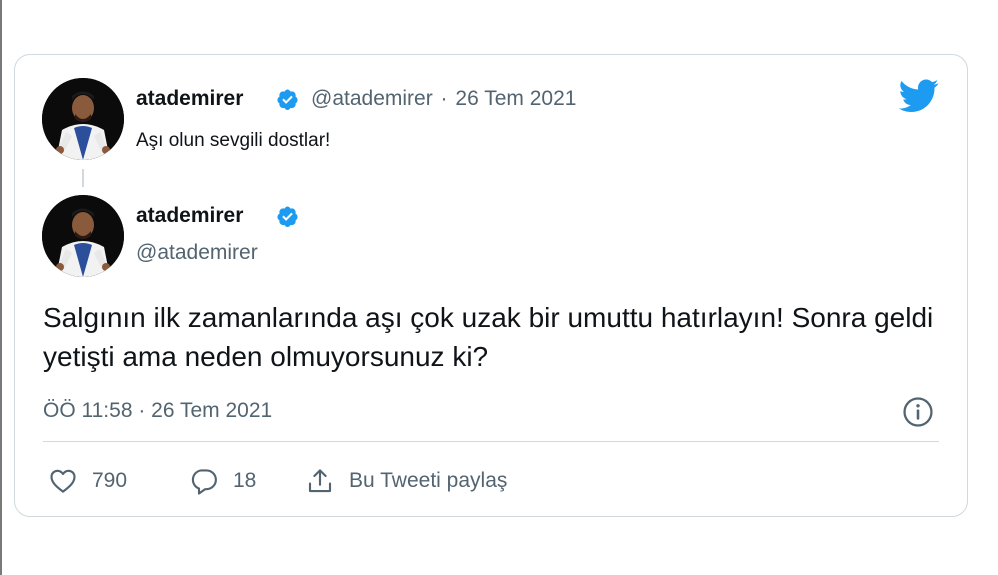  What do you see at coordinates (428, 480) in the screenshot?
I see `share-label: Bu Tweeti paylaş` at bounding box center [428, 480].